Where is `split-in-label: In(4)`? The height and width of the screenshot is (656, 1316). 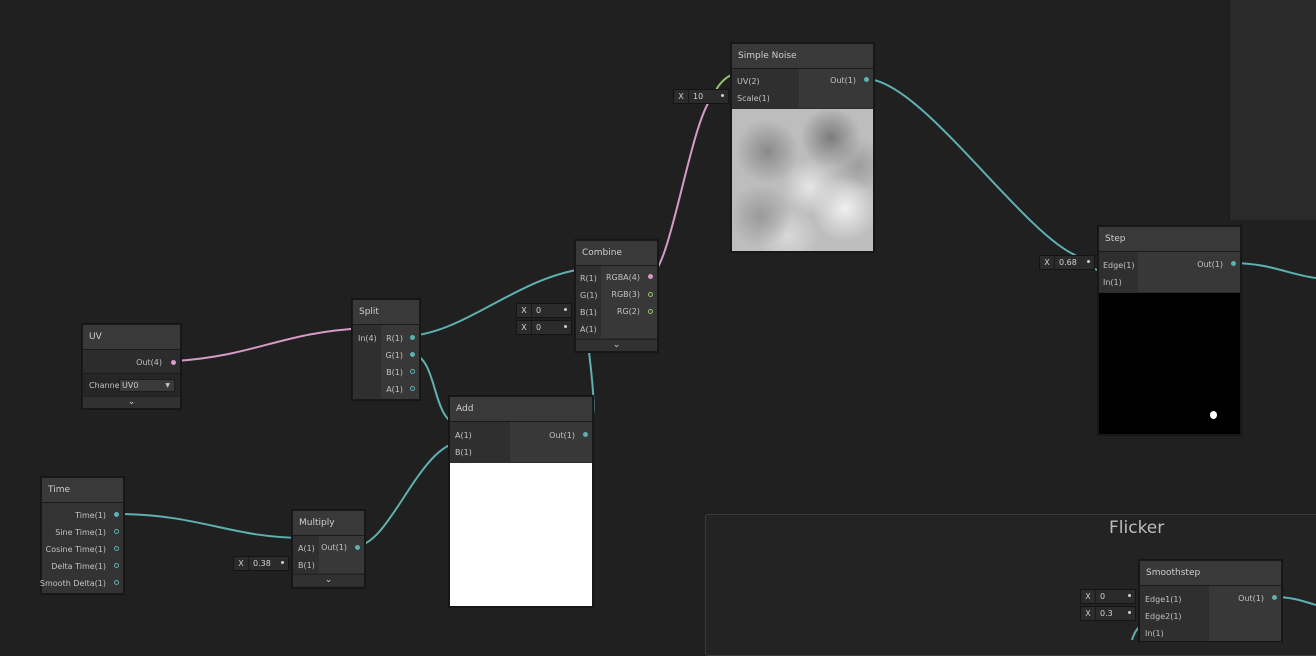 split-in-label: In(4) is located at coordinates (367, 338).